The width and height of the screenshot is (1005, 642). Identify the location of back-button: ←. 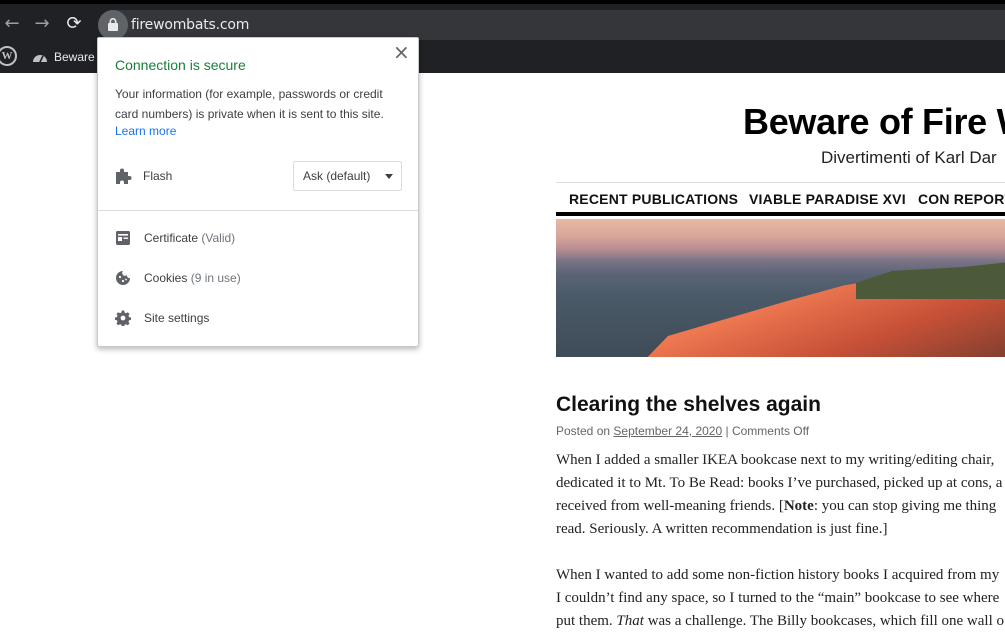
(12, 24).